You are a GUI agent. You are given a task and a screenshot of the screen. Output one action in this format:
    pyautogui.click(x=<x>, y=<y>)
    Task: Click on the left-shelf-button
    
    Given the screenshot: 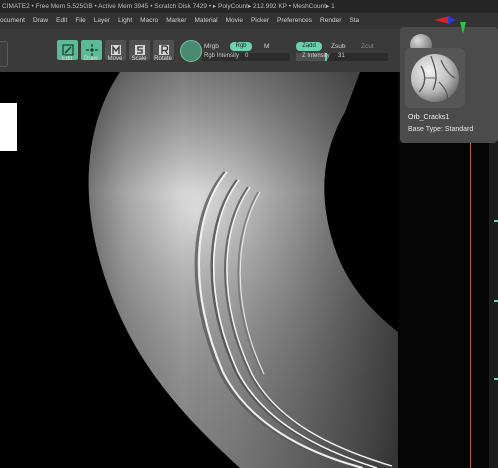 What is the action you would take?
    pyautogui.click(x=4, y=54)
    